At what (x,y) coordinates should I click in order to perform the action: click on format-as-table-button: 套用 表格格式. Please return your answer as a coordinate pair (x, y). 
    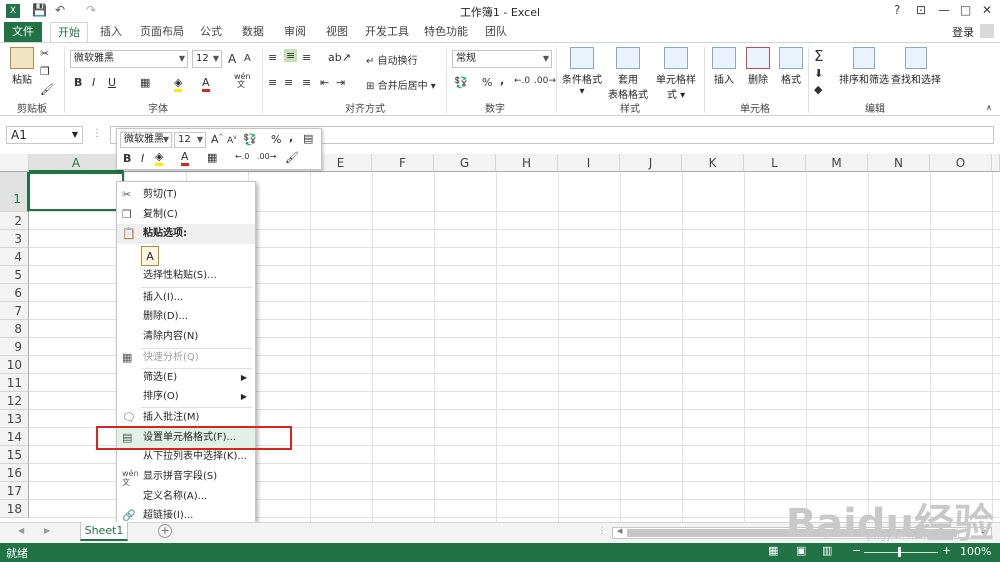
    Looking at the image, I should click on (628, 74).